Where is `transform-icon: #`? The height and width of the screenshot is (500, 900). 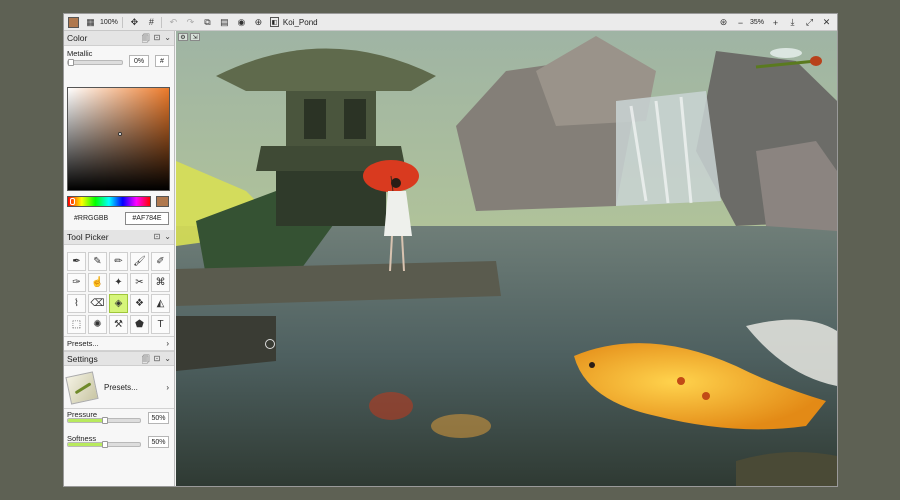
transform-icon: # is located at coordinates (151, 22).